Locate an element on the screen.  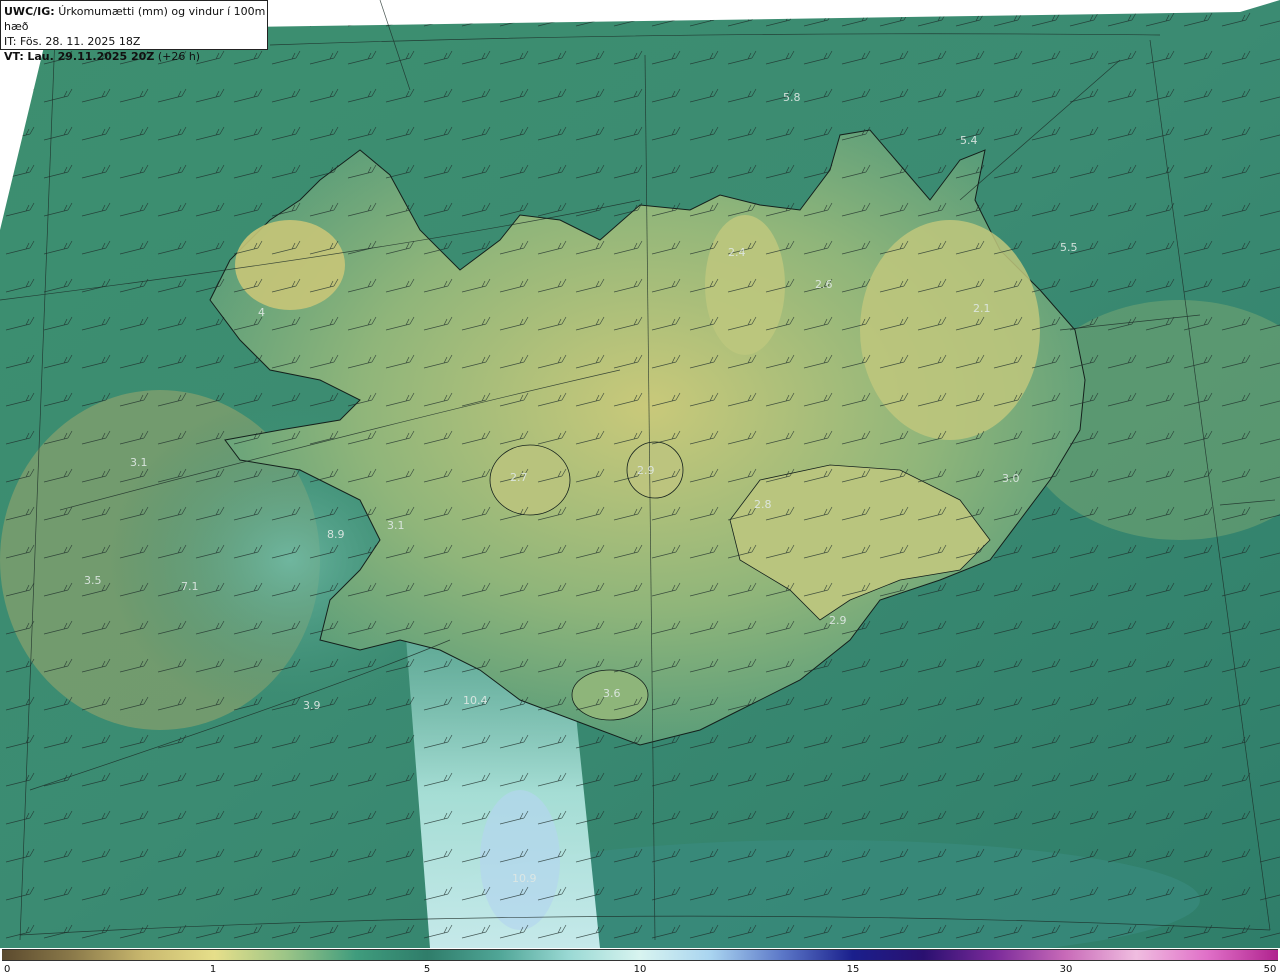
map-value-label: 2.6 is located at coordinates (824, 284).